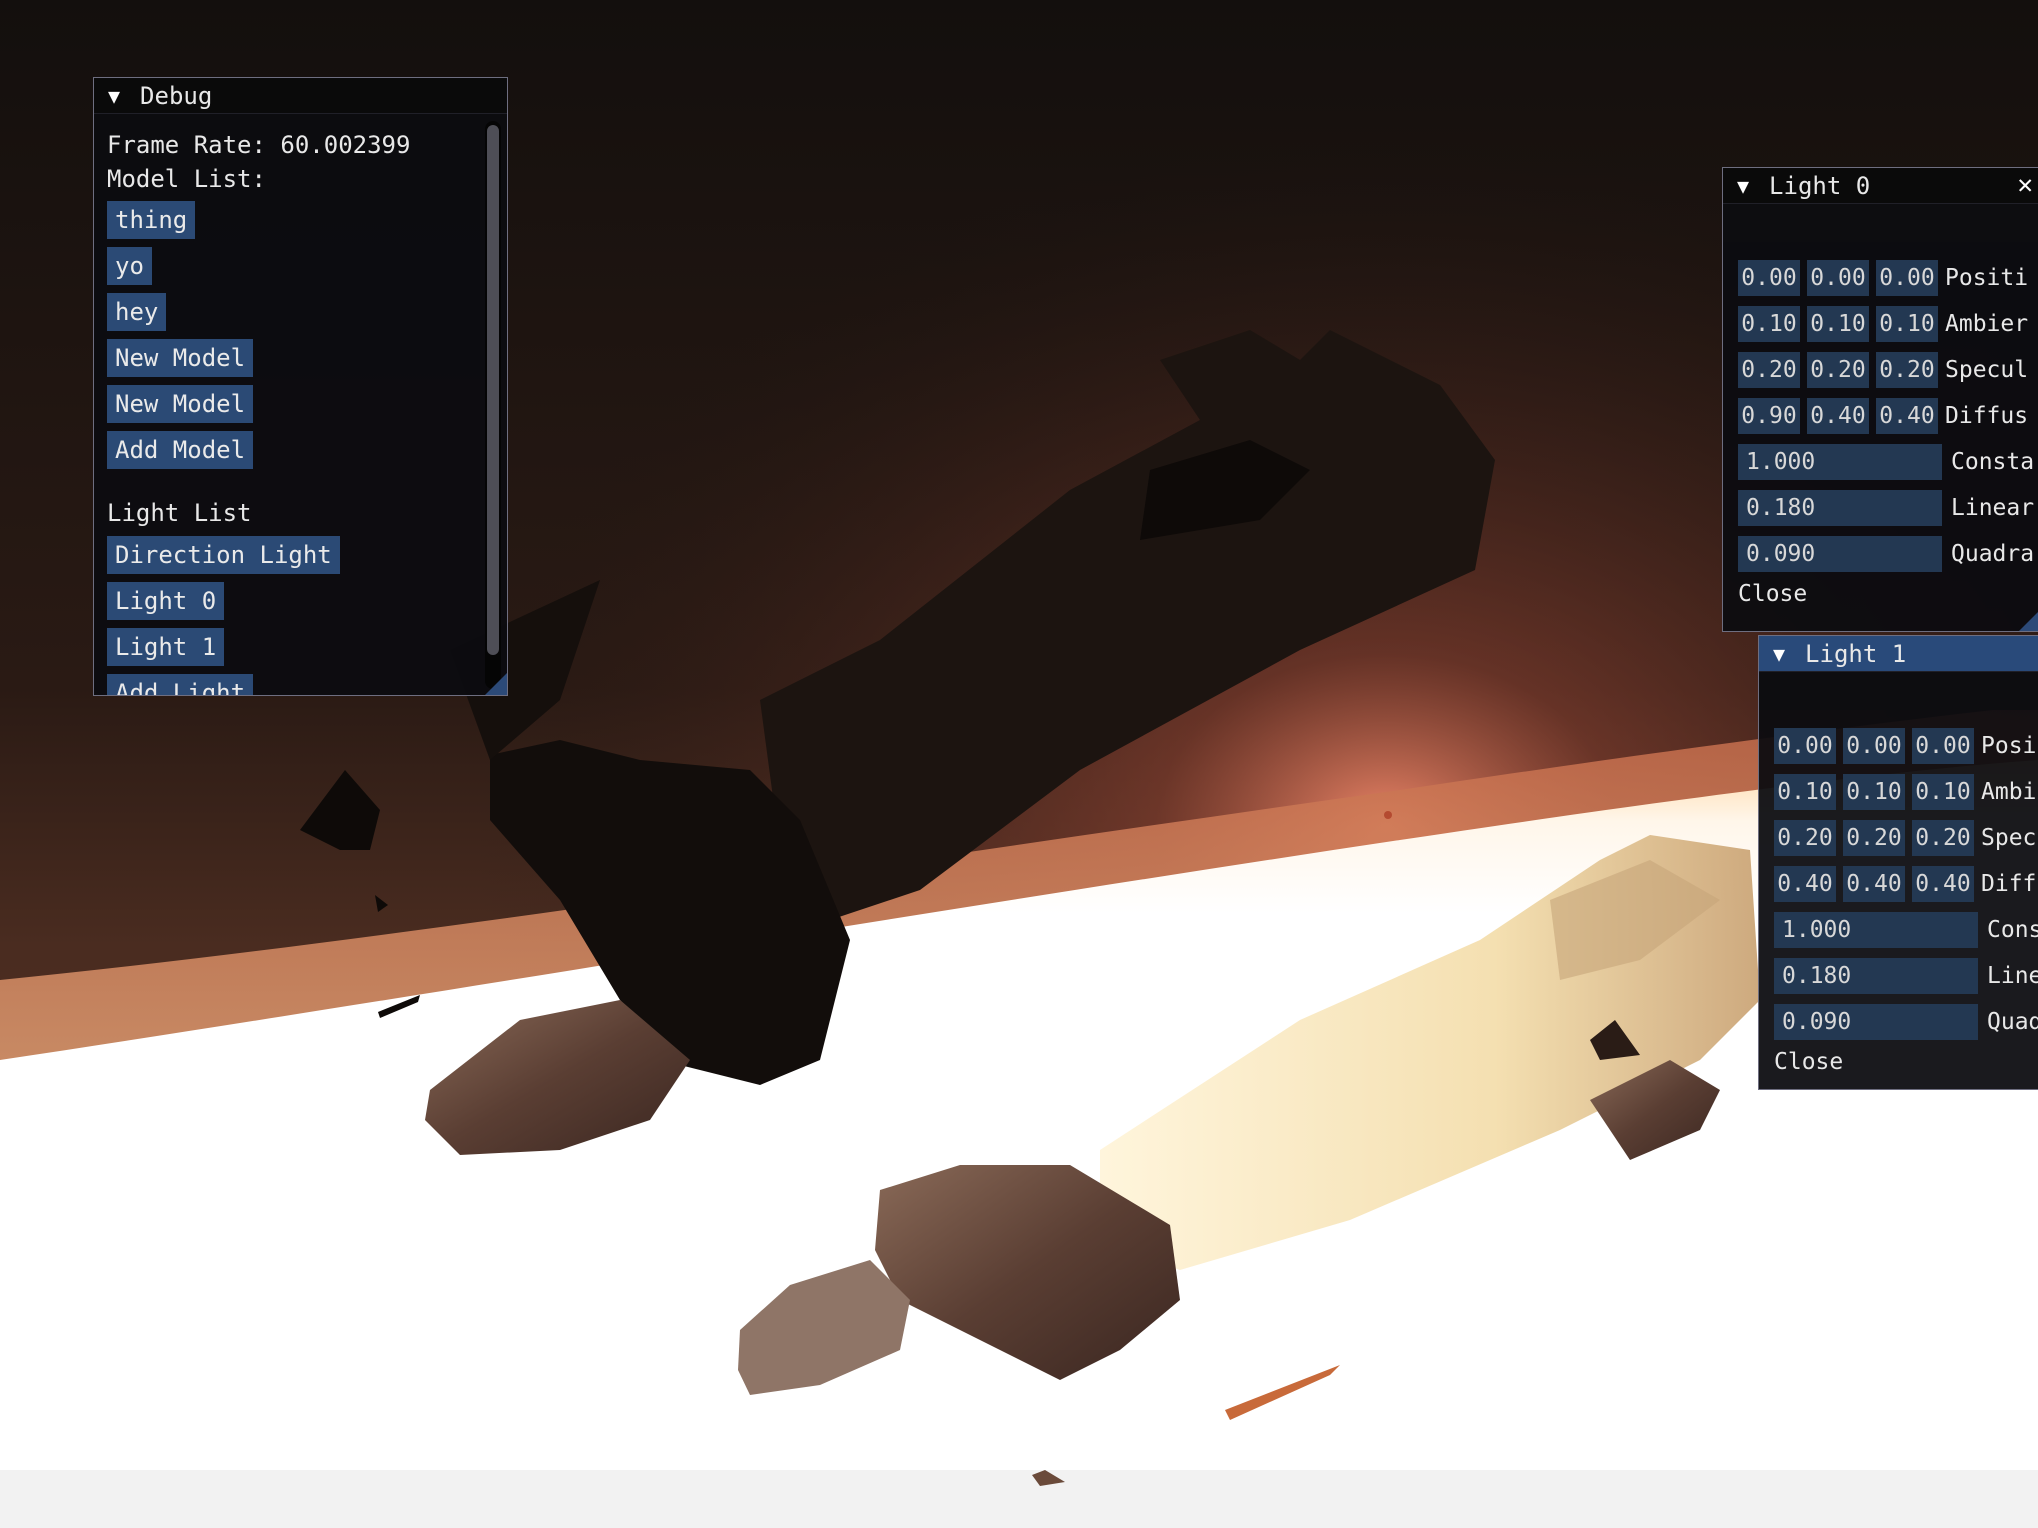  What do you see at coordinates (259, 145) in the screenshot?
I see `frame-rate-text: Frame Rate: 60.002399` at bounding box center [259, 145].